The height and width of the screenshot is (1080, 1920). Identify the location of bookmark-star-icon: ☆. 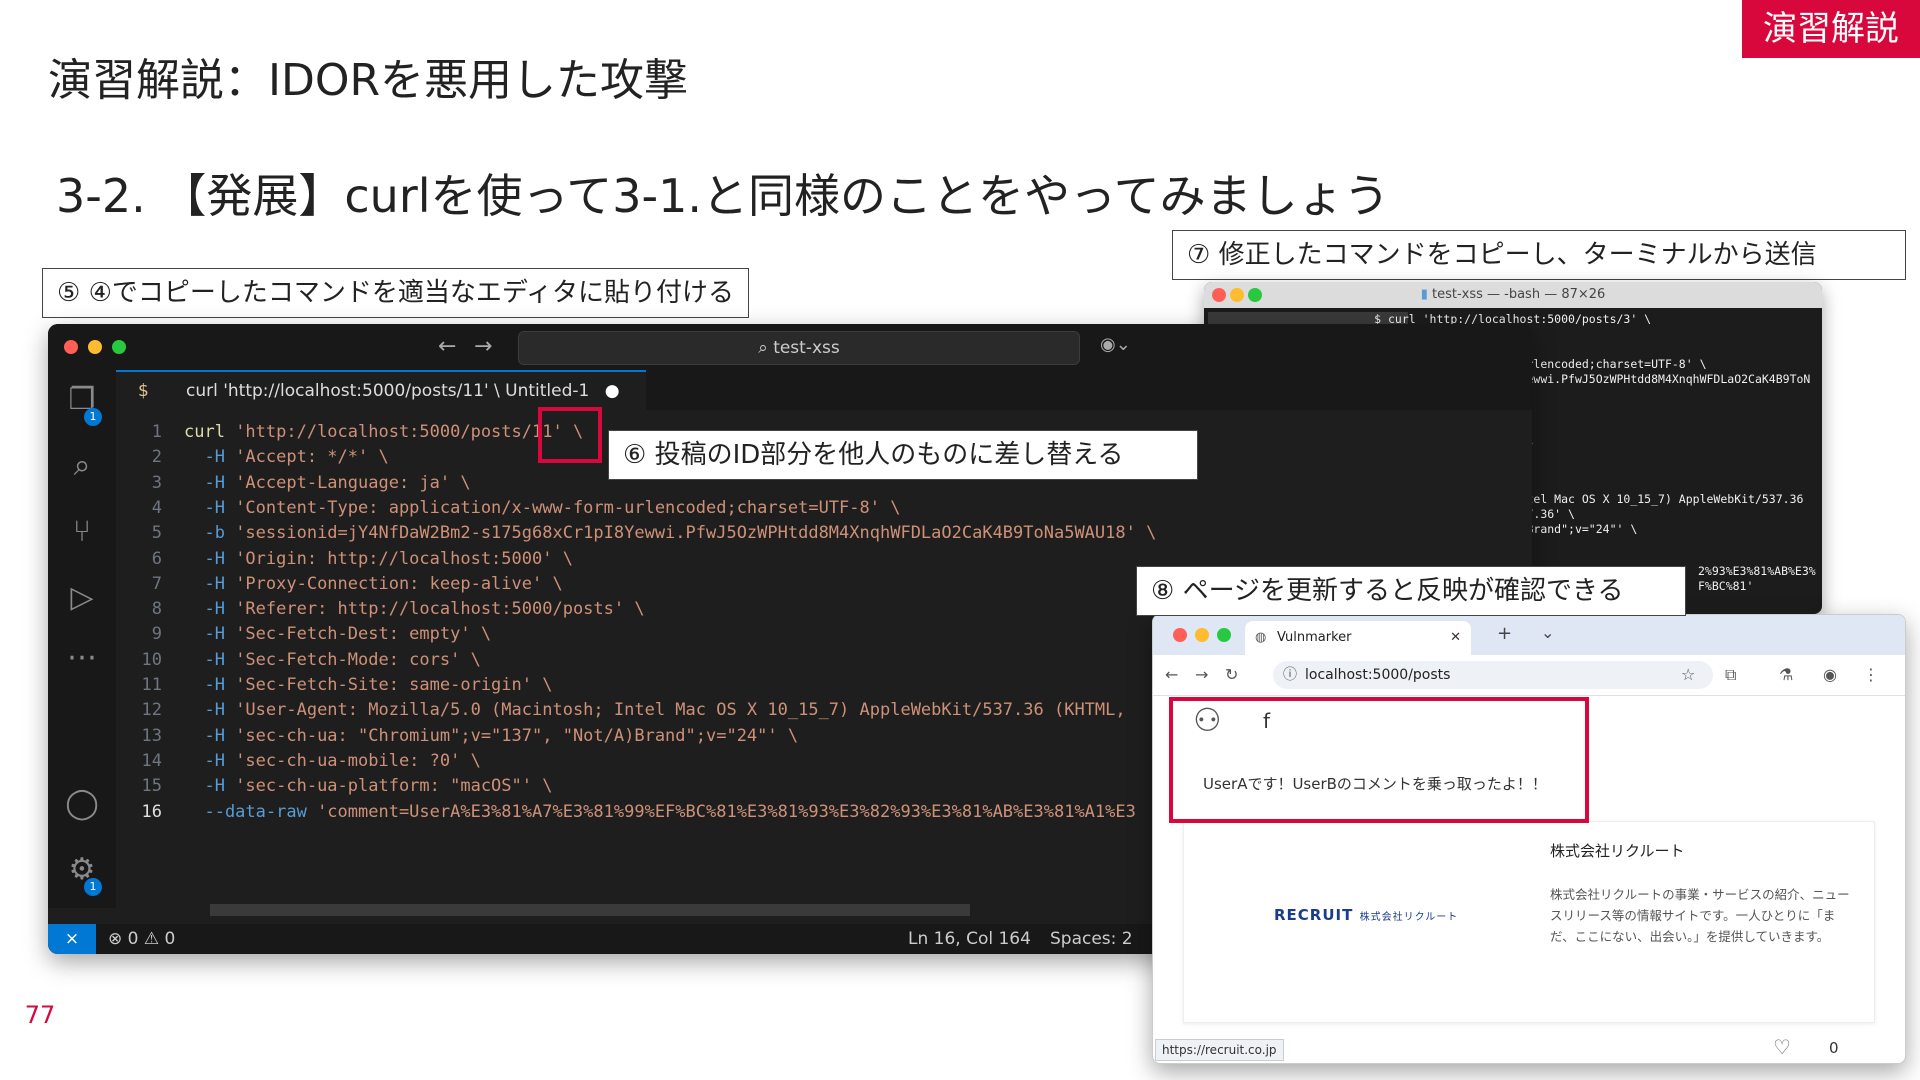
(1688, 674).